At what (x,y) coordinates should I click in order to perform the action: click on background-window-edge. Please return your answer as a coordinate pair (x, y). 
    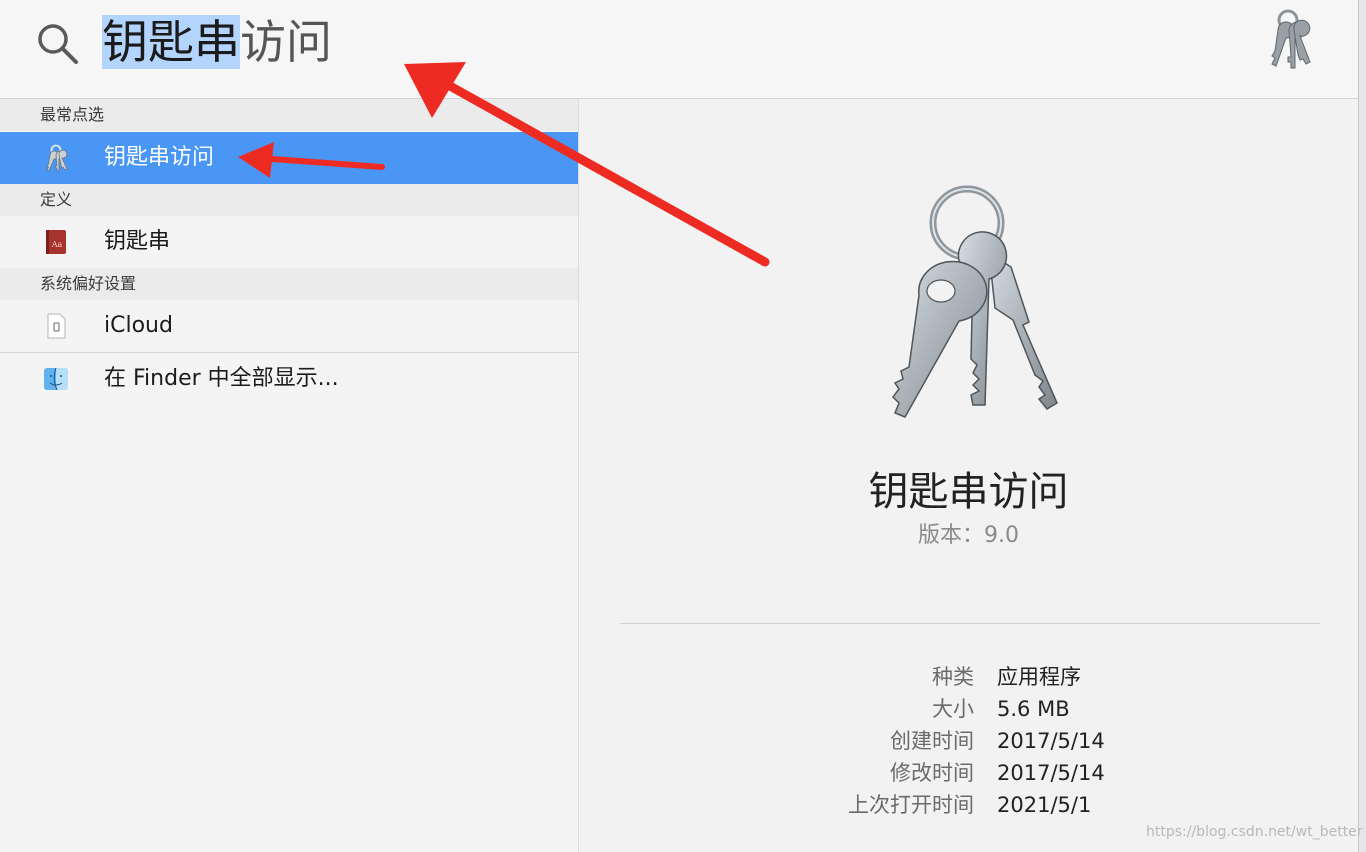
    Looking at the image, I should click on (1362, 426).